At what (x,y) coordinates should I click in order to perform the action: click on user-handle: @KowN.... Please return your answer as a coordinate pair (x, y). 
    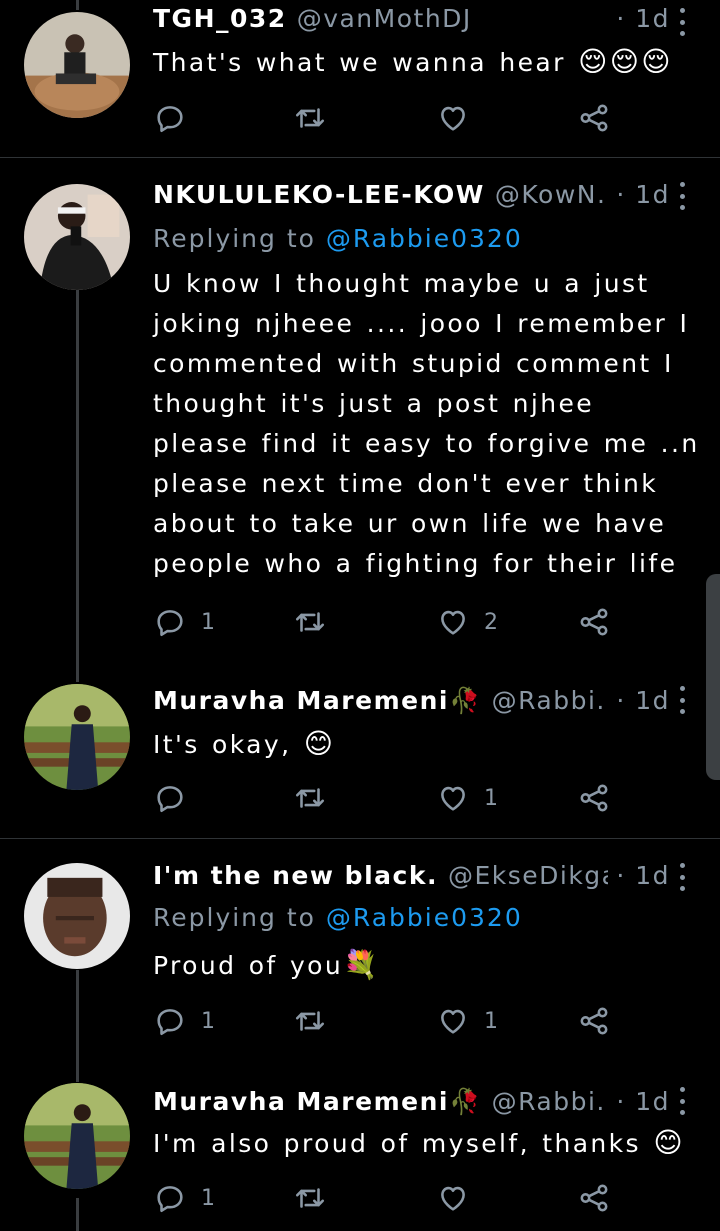
    Looking at the image, I should click on (551, 194).